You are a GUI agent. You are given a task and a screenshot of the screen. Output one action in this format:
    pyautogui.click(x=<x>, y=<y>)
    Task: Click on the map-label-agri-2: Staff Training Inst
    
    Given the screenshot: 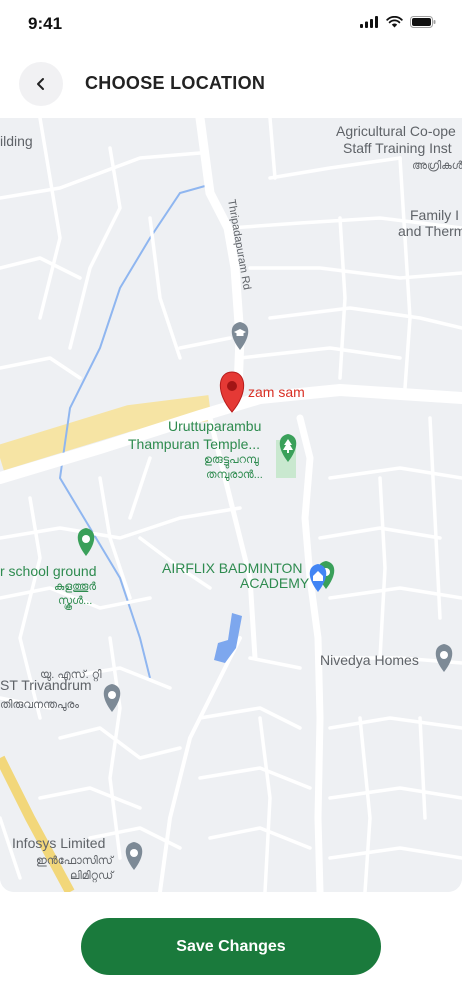 What is the action you would take?
    pyautogui.click(x=397, y=148)
    